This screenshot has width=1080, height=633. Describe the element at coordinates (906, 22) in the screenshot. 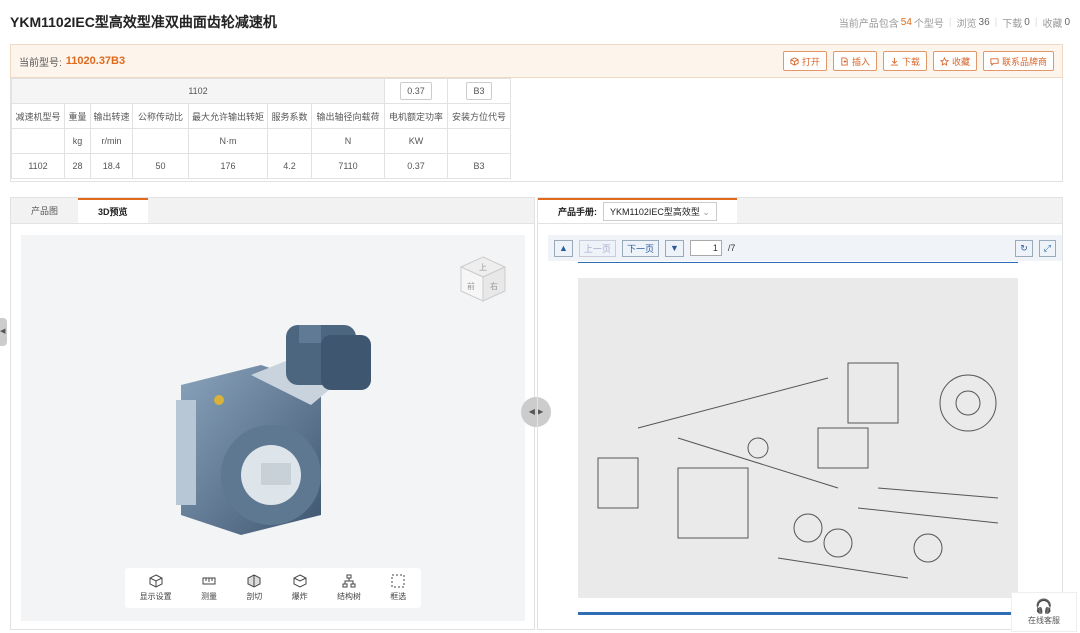

I see `model-count: 54` at that location.